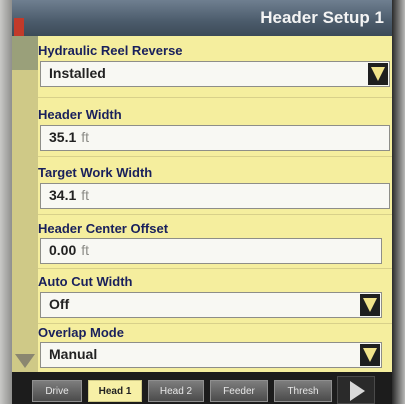  I want to click on right-edge, so click(398, 202).